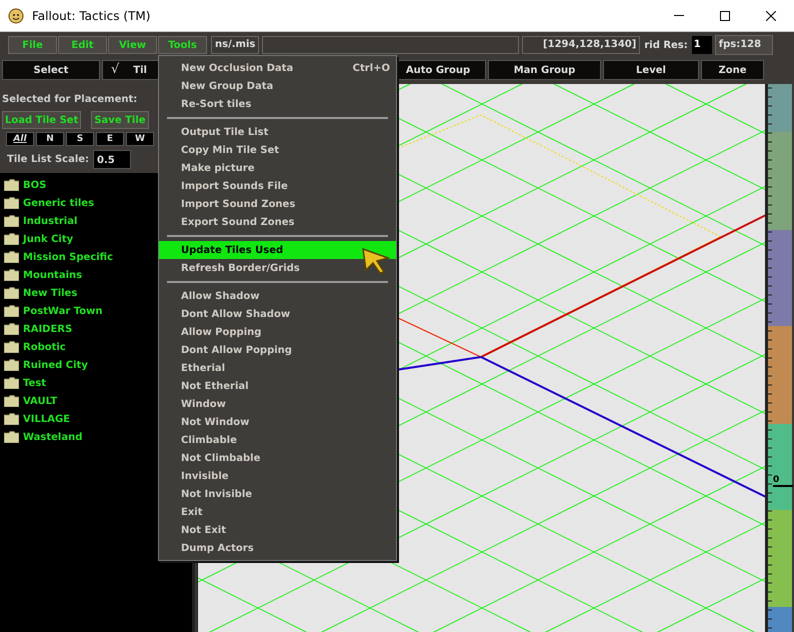  Describe the element at coordinates (50, 221) in the screenshot. I see `folder-item: Industrial` at that location.